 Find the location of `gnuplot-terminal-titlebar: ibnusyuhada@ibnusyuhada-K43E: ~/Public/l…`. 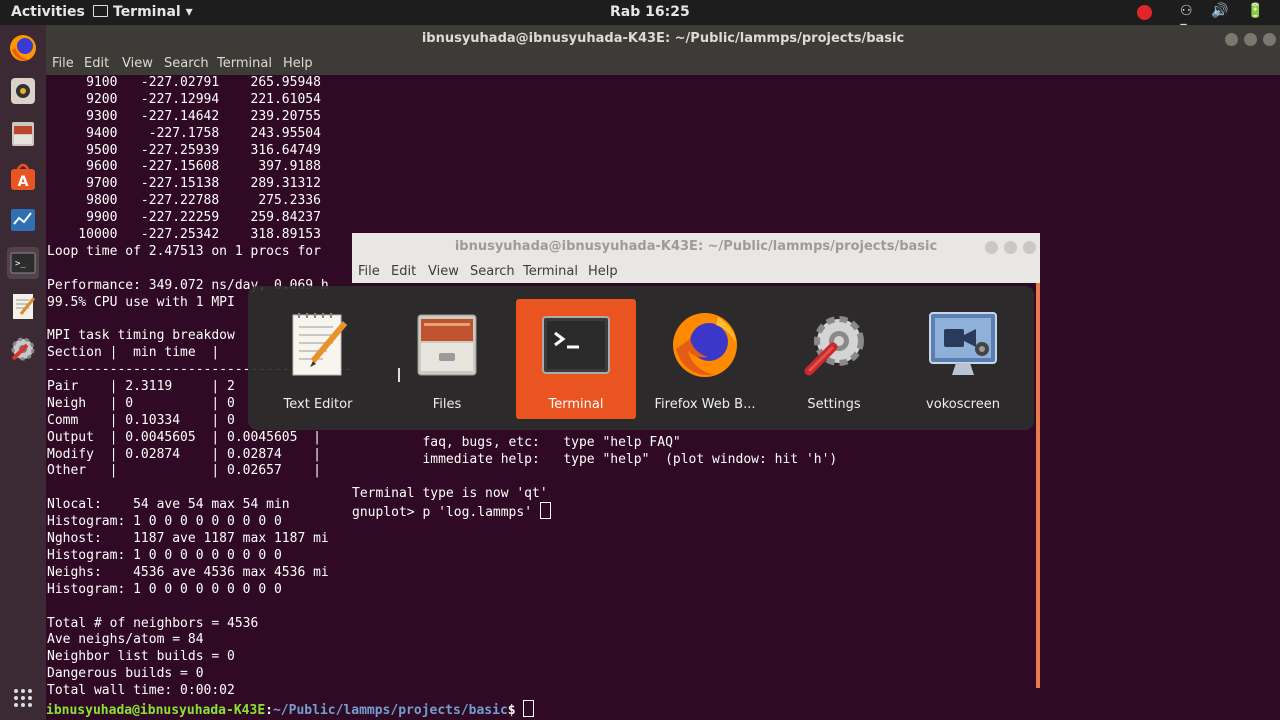

gnuplot-terminal-titlebar: ibnusyuhada@ibnusyuhada-K43E: ~/Public/l… is located at coordinates (696, 245).